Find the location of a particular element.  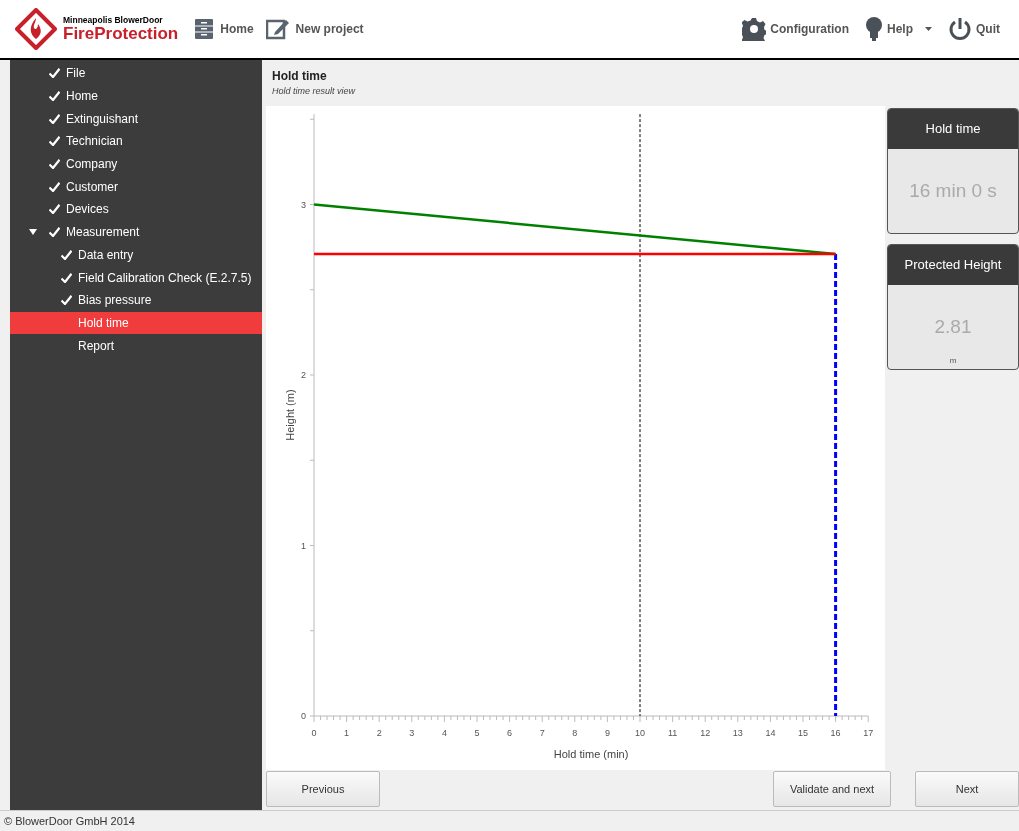

x-tick-label: 17 is located at coordinates (868, 733).